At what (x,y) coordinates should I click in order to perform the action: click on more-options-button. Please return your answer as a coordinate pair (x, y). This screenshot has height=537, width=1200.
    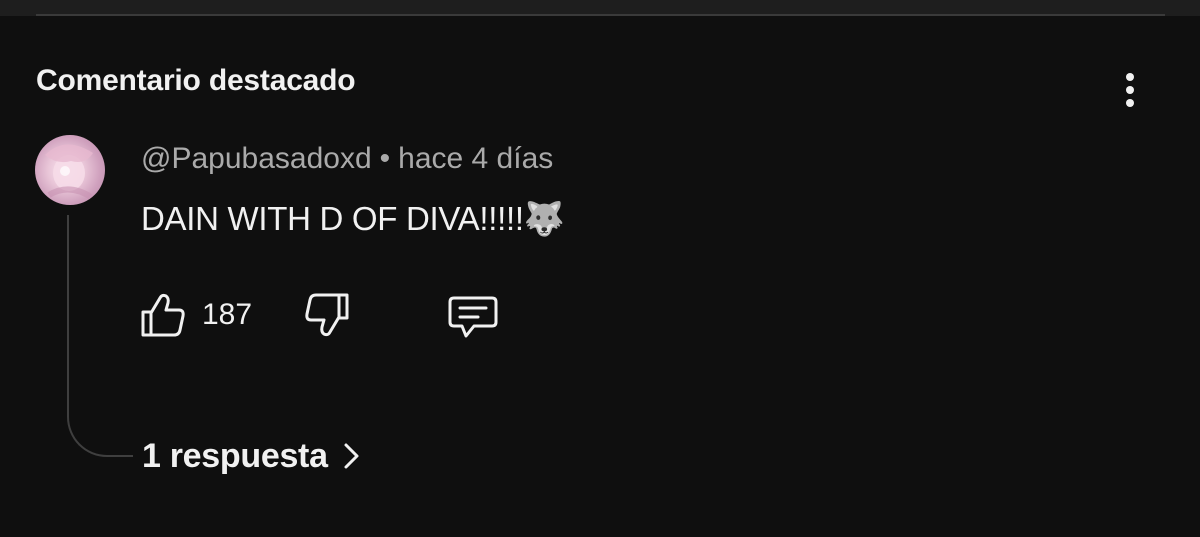
    Looking at the image, I should click on (1130, 90).